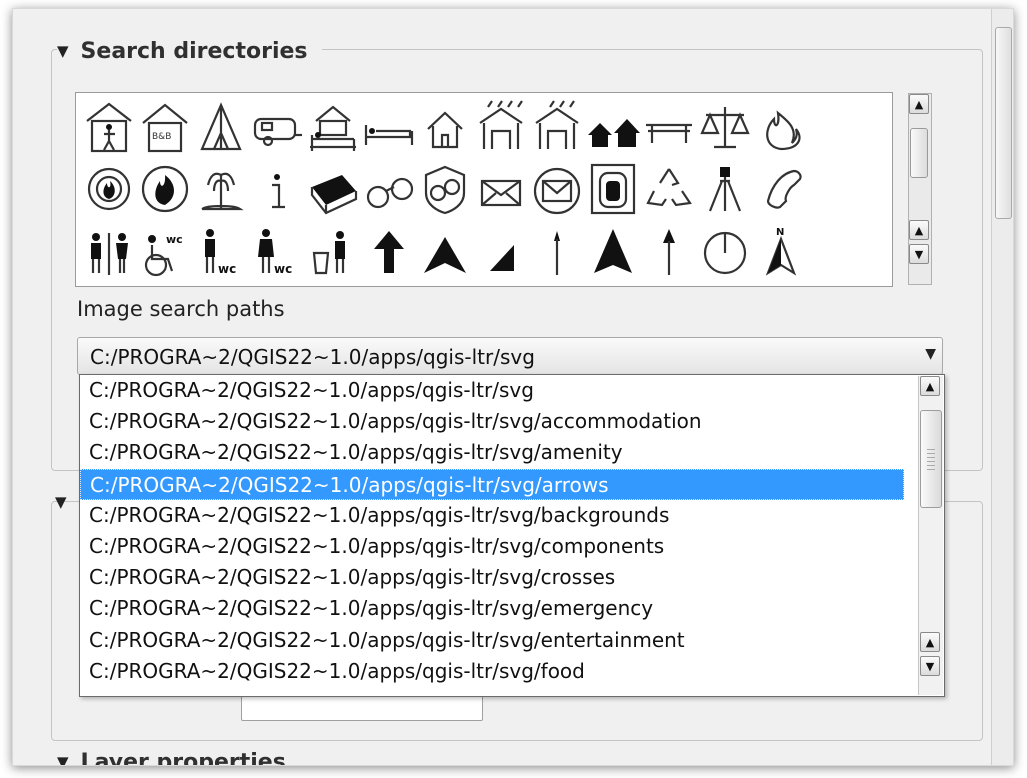 This screenshot has width=1027, height=778. I want to click on female-wc-icon: wc, so click(277, 251).